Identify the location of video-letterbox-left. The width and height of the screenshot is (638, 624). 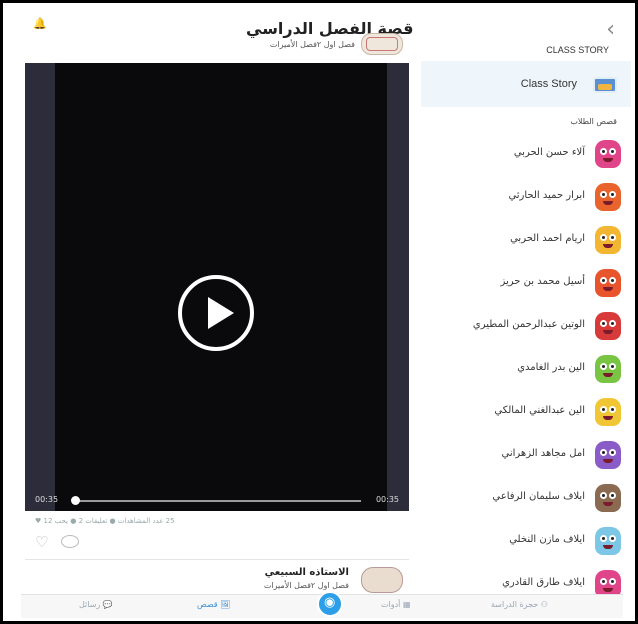
(40, 287).